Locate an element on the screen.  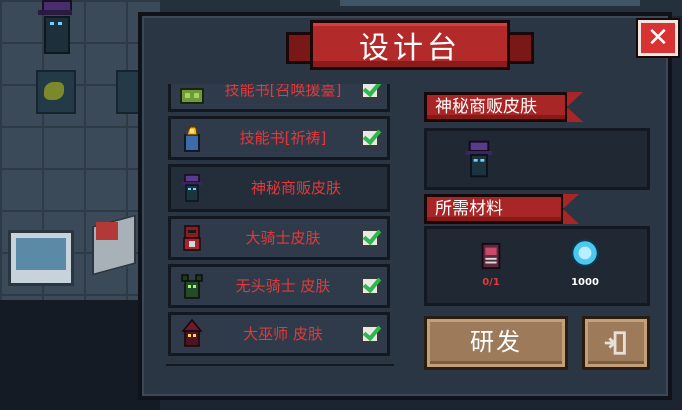
close-button: ✕ is located at coordinates (658, 38).